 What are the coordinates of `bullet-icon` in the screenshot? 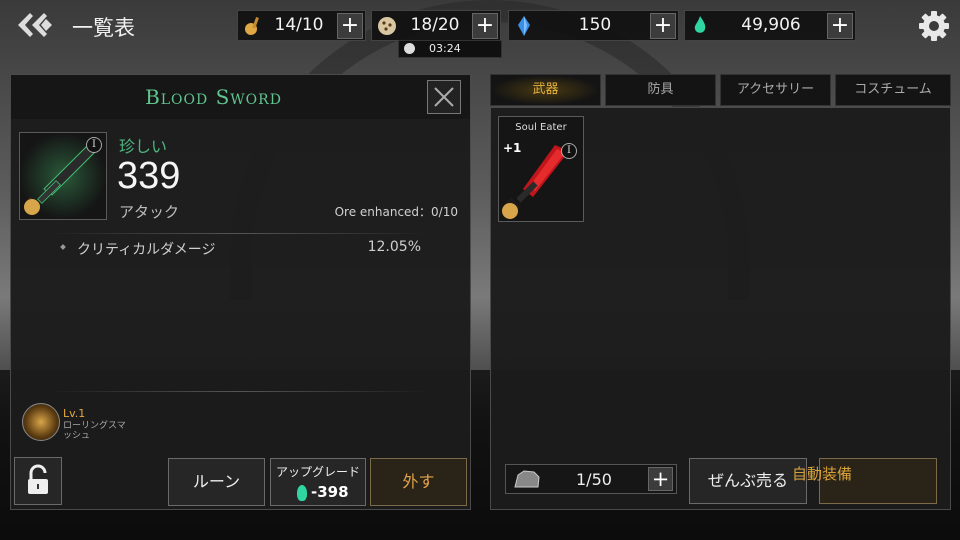 It's located at (63, 247).